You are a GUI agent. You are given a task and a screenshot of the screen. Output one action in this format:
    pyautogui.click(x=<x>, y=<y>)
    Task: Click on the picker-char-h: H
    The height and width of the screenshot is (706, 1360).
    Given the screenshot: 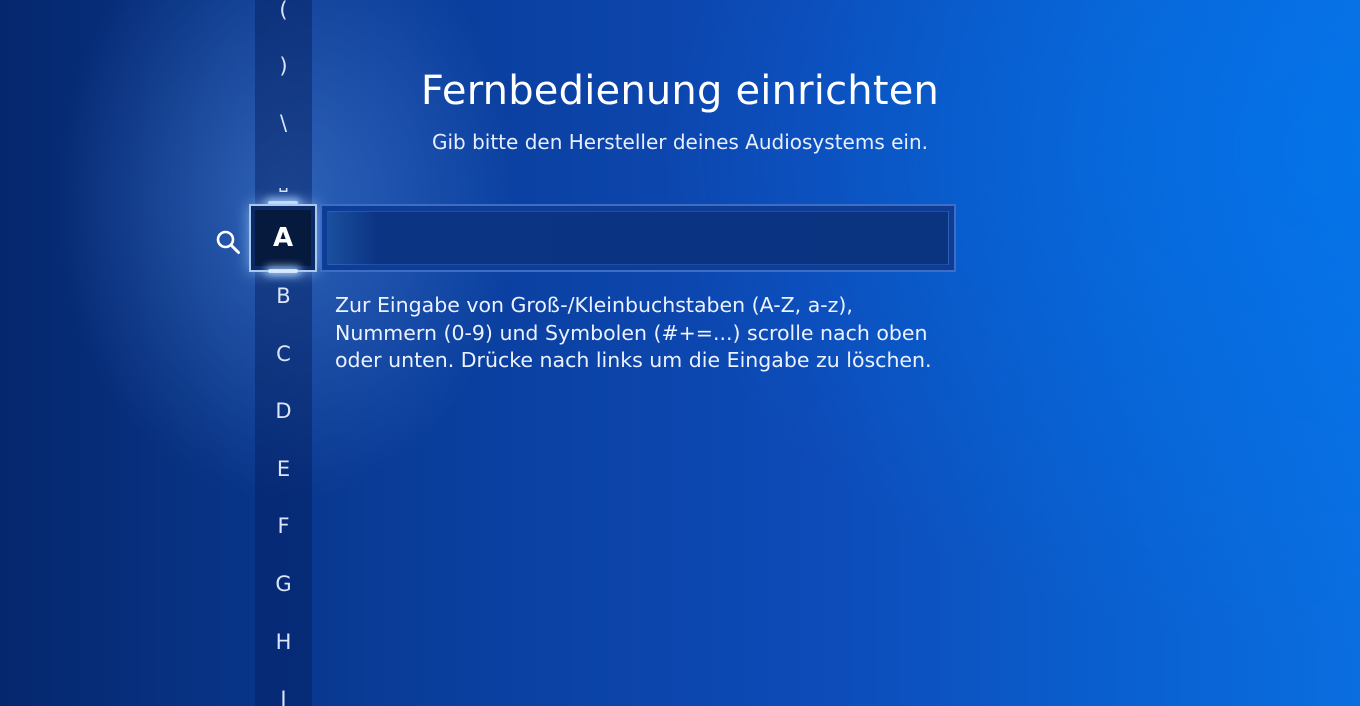 What is the action you would take?
    pyautogui.click(x=283, y=642)
    